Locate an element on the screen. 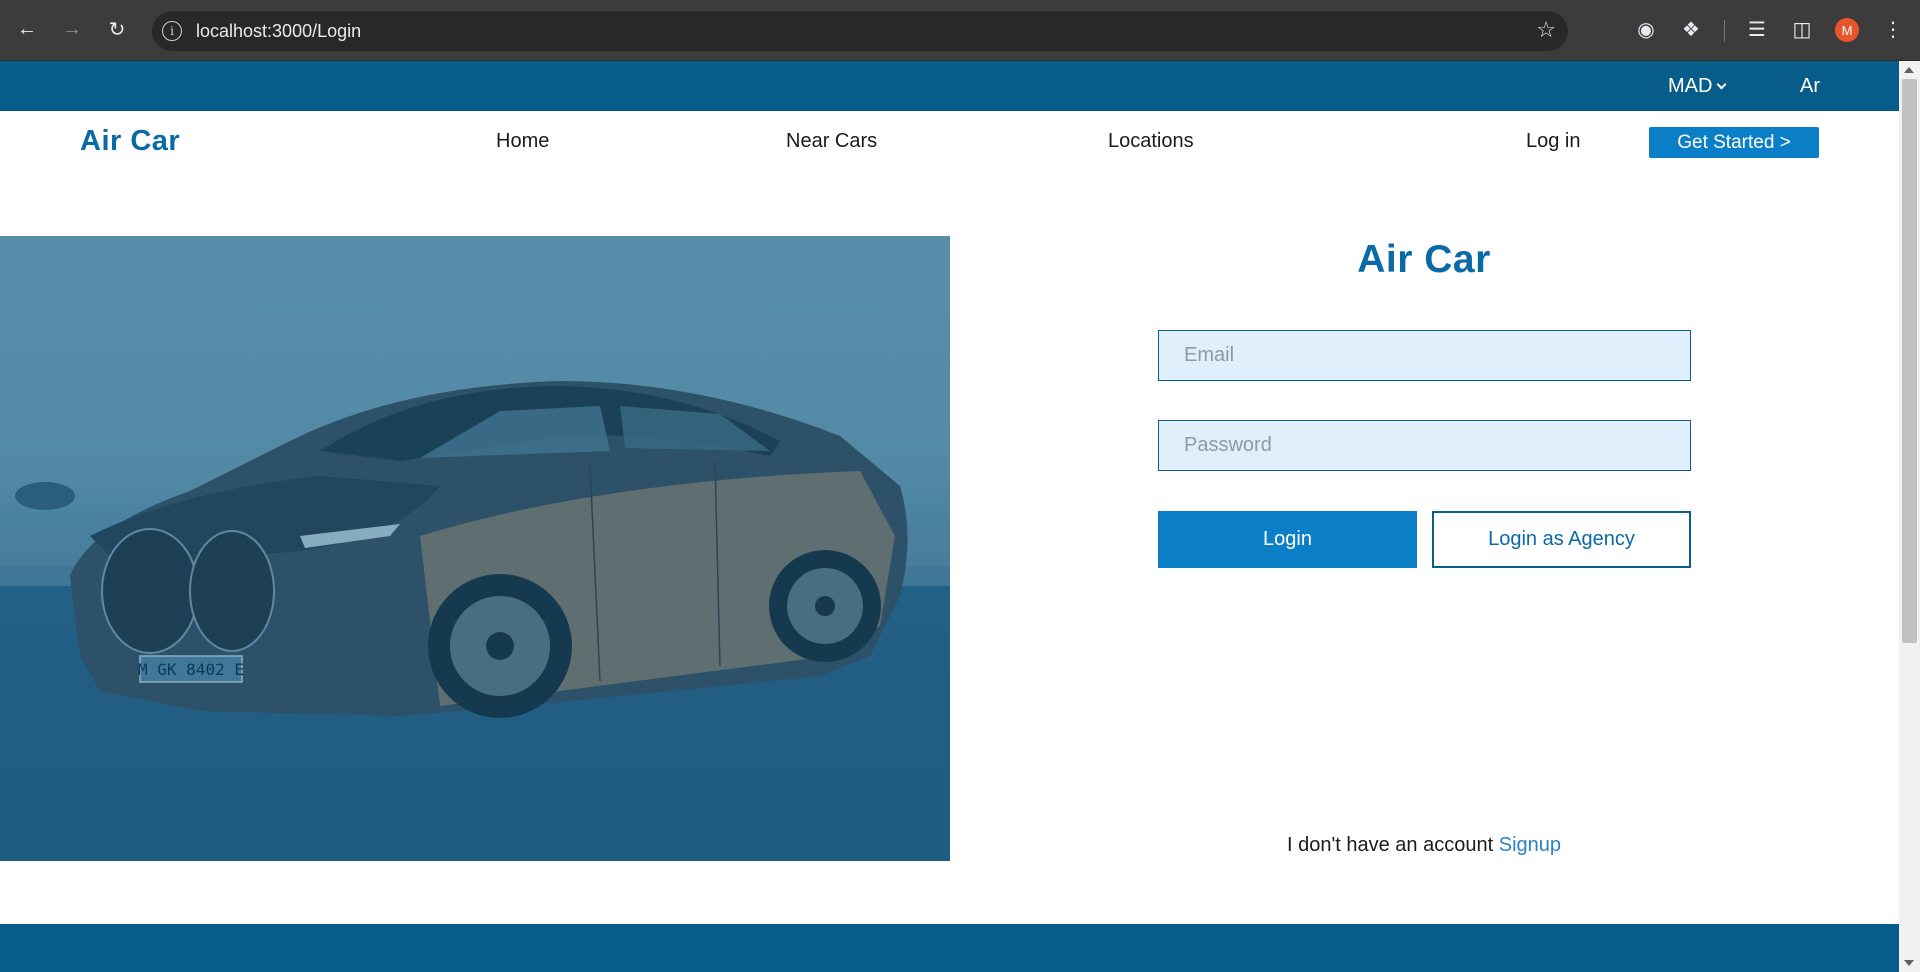 The image size is (1920, 972). toolbar-divider is located at coordinates (1724, 31).